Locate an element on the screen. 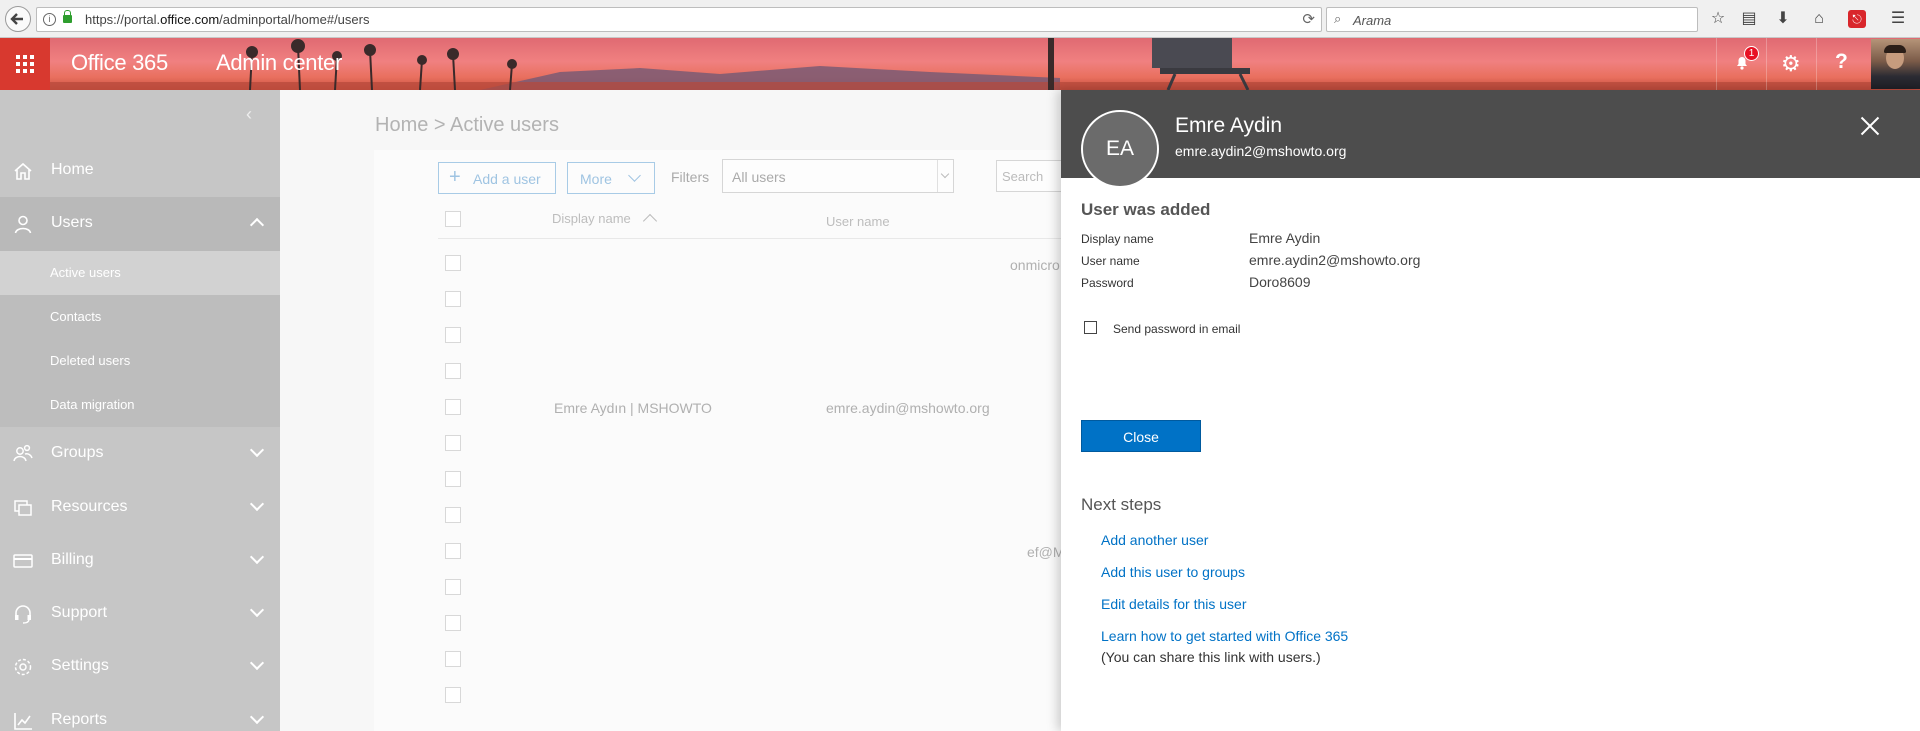 Image resolution: width=1920 pixels, height=731 pixels. add-user-label: Add a user is located at coordinates (507, 179).